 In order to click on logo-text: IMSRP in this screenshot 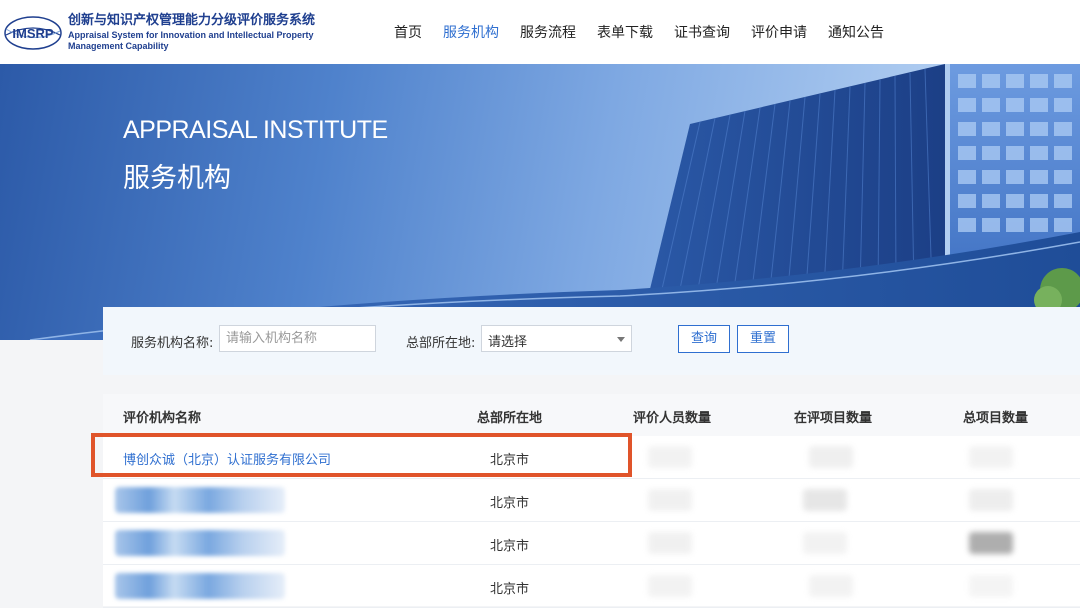, I will do `click(33, 33)`.